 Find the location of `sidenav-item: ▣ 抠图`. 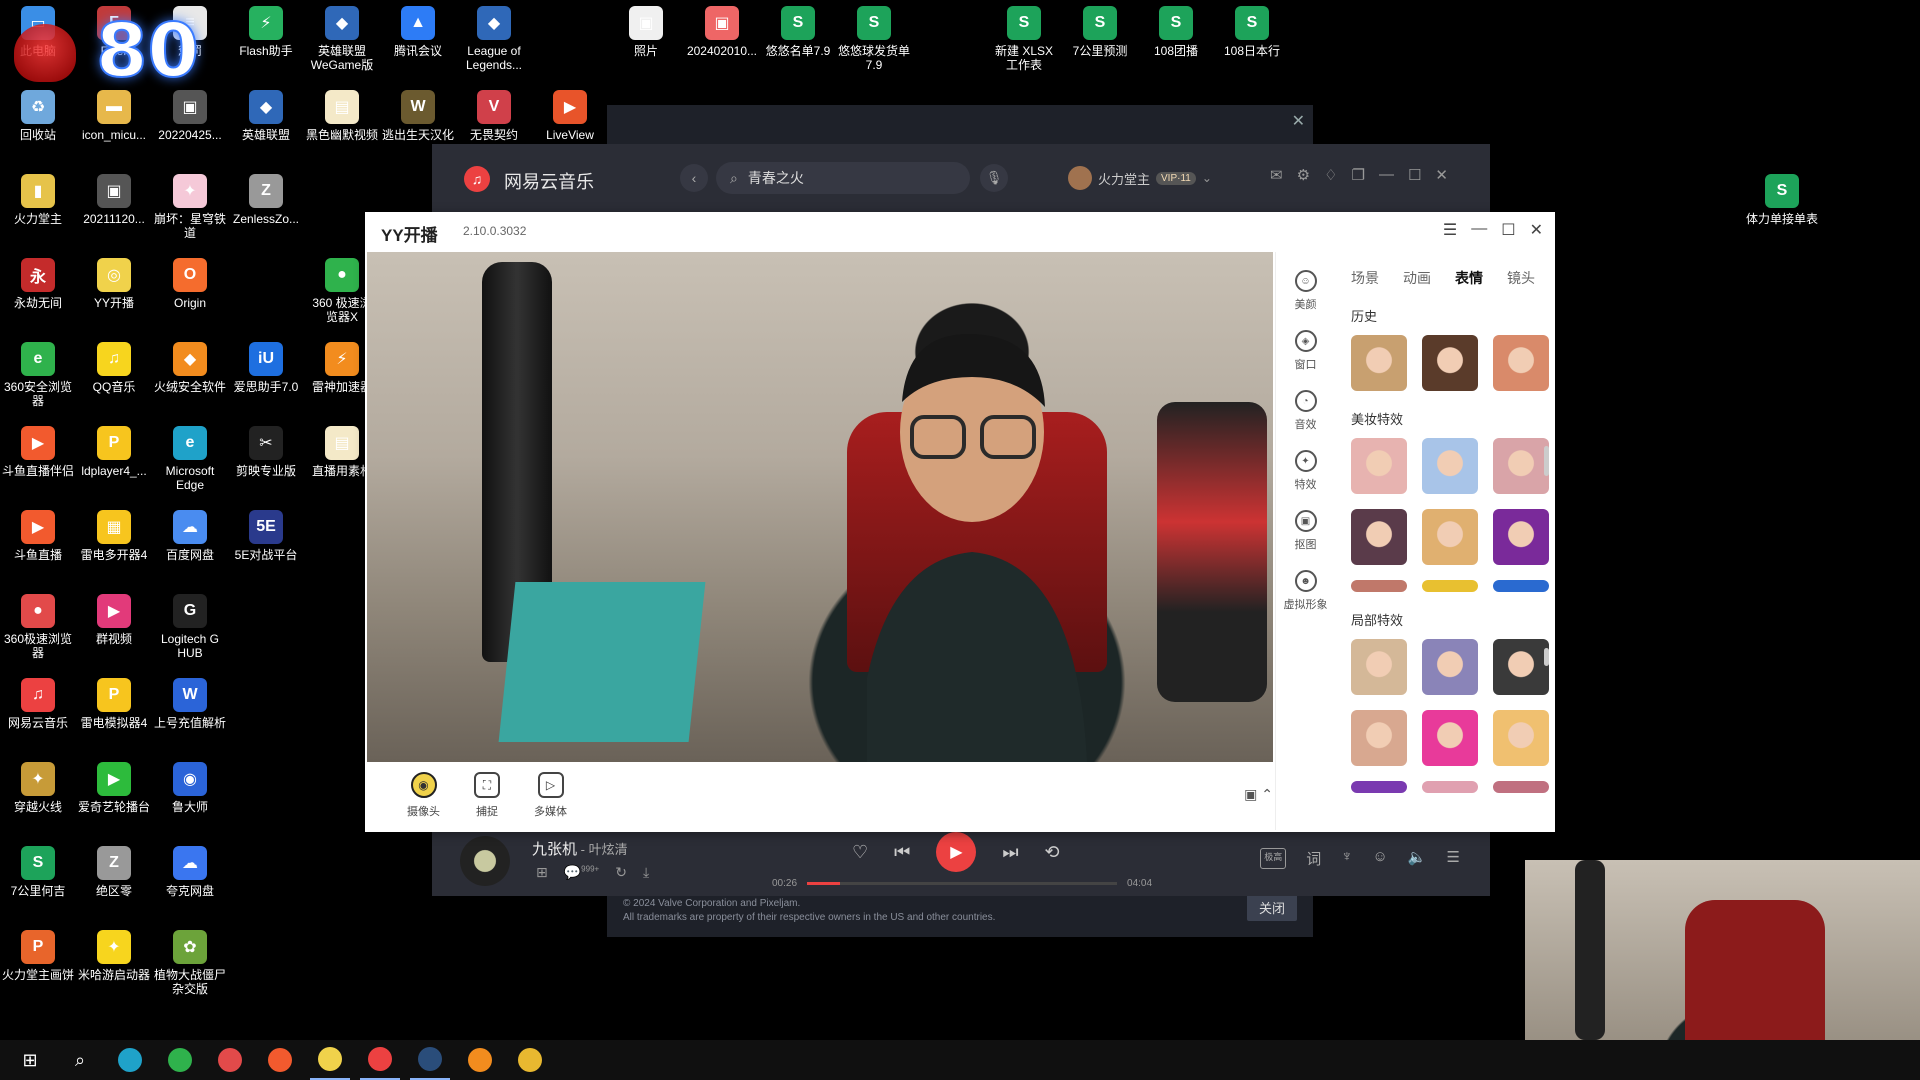

sidenav-item: ▣ 抠图 is located at coordinates (1305, 531).